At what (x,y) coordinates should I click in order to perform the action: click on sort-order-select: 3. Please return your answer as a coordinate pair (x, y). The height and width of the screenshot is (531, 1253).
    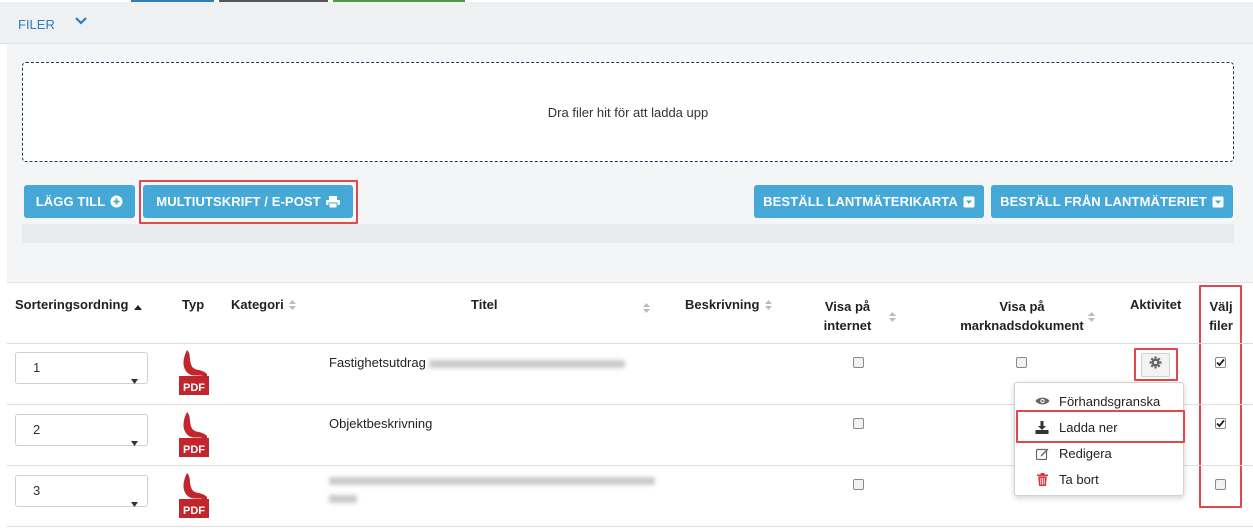
    Looking at the image, I should click on (81, 491).